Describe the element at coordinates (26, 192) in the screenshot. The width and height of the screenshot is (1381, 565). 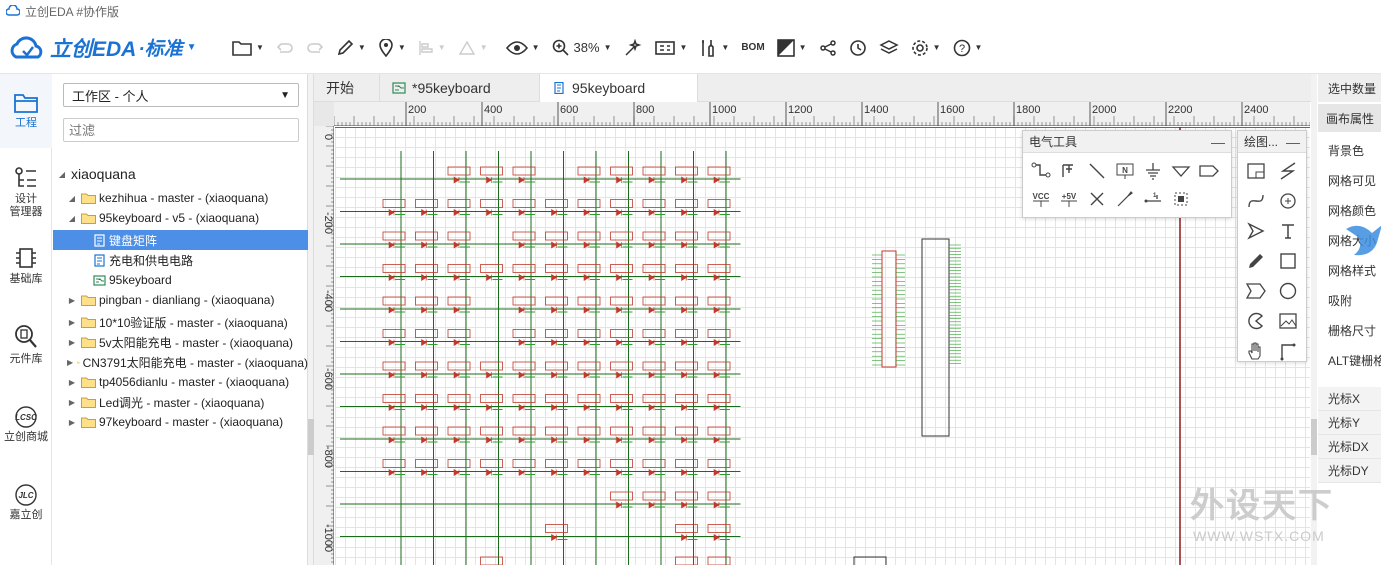
I see `rail-design-manager: 设计 管理器` at that location.